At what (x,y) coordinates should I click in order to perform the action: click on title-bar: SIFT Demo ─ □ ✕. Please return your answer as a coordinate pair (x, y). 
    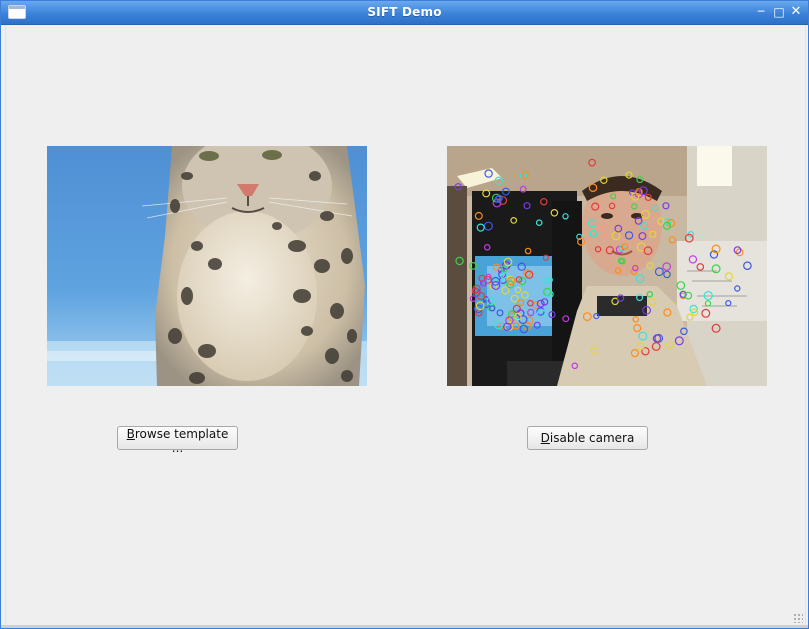
    Looking at the image, I should click on (404, 13).